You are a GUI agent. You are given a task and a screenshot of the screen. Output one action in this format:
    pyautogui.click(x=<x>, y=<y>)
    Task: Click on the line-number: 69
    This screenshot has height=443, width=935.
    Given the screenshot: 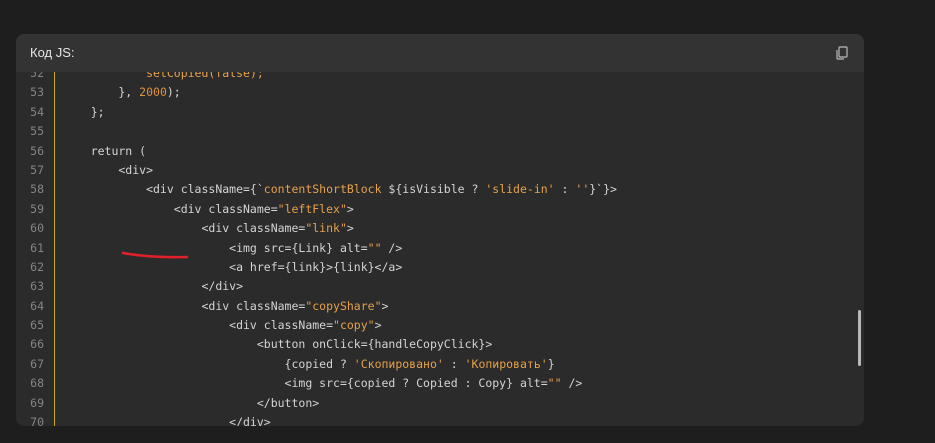 What is the action you would take?
    pyautogui.click(x=37, y=402)
    